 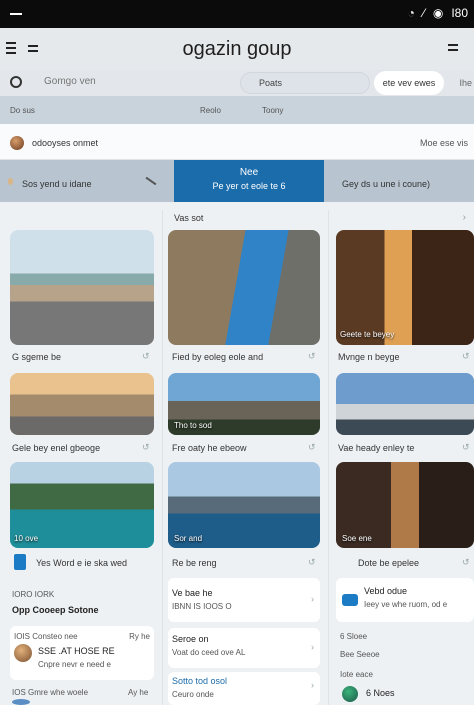 What do you see at coordinates (65, 143) in the screenshot?
I see `user-name: odooyses onmet` at bounding box center [65, 143].